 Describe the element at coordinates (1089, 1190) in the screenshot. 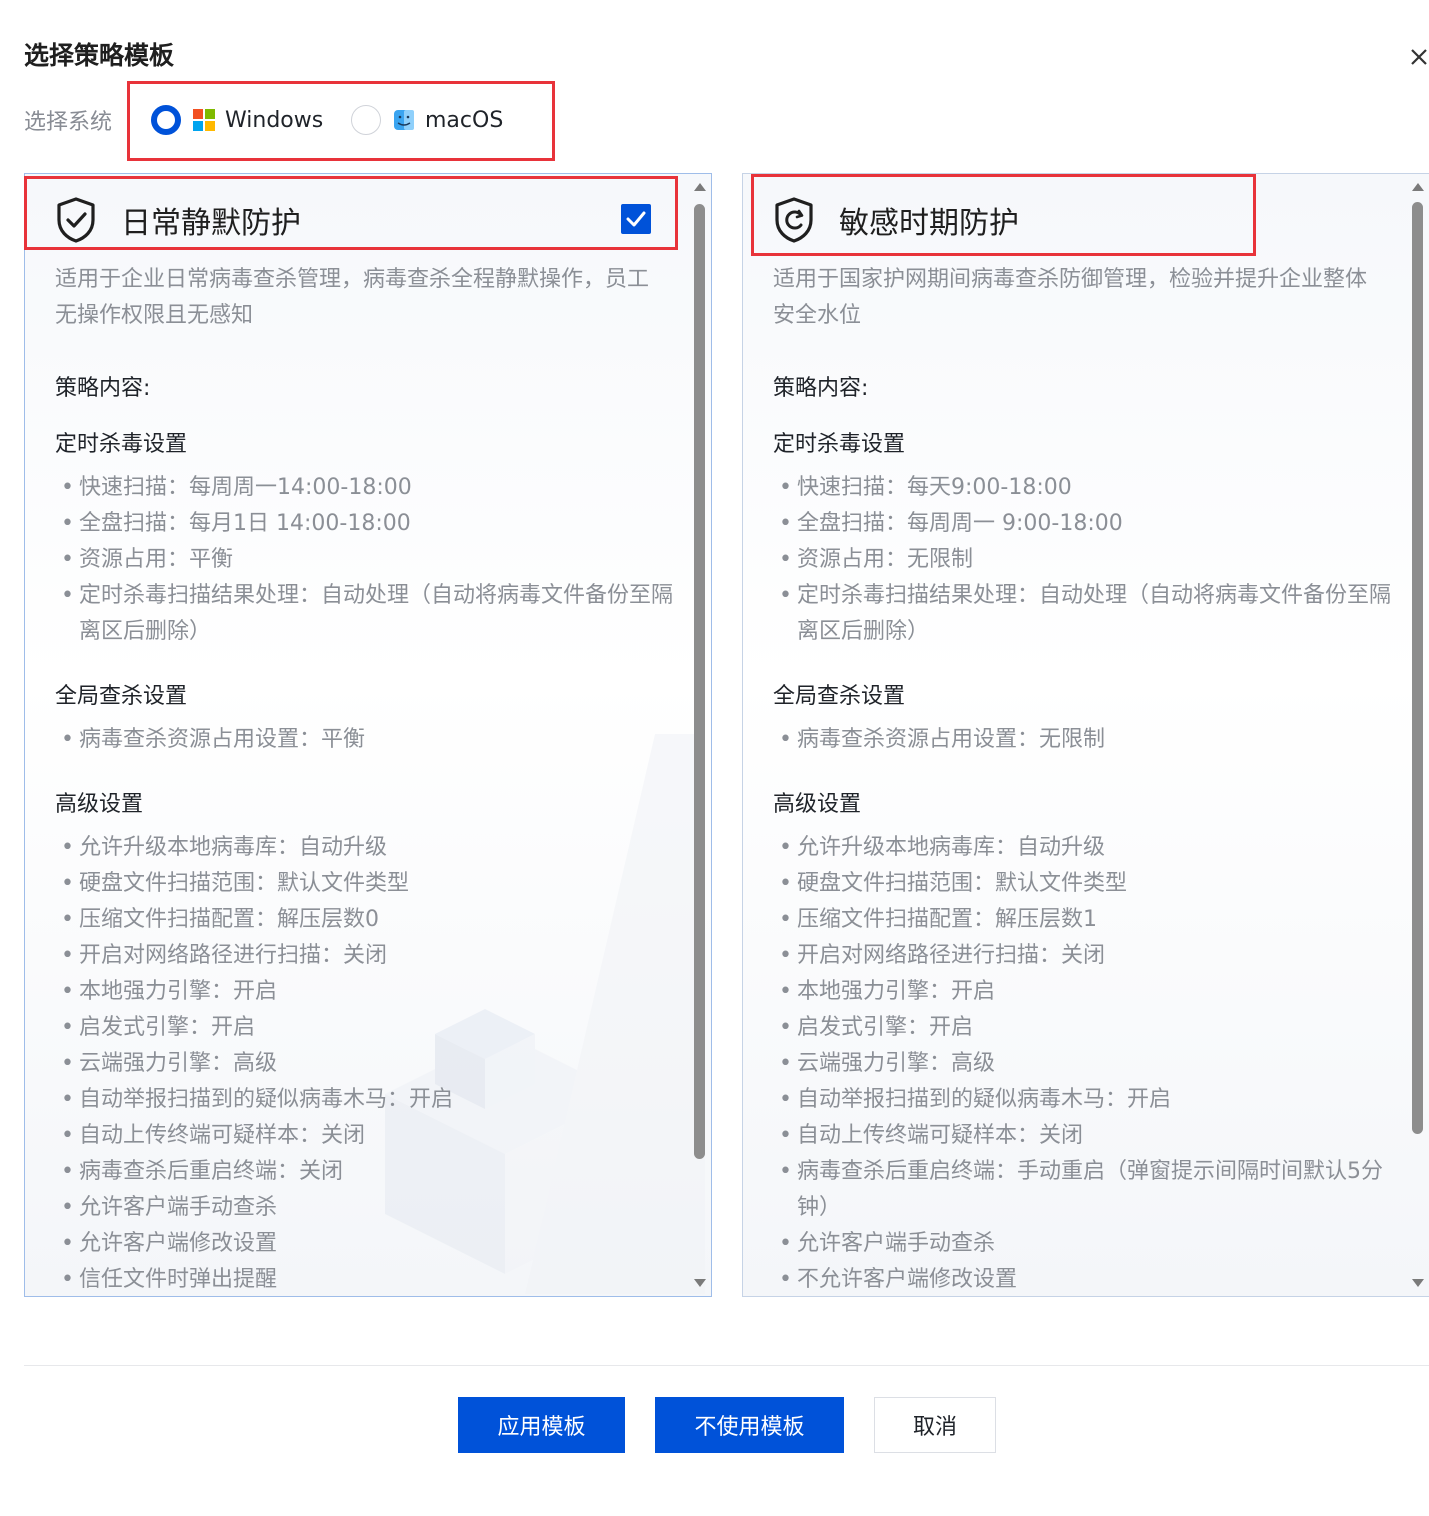

I see `list-item: 病毒查杀后重启终端：手动重启（弹窗提示间隔时间默认5分钟）` at that location.